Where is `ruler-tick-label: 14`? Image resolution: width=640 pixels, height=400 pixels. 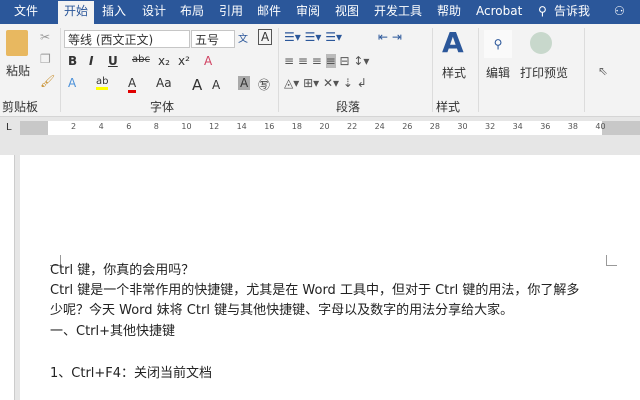 ruler-tick-label: 14 is located at coordinates (241, 126).